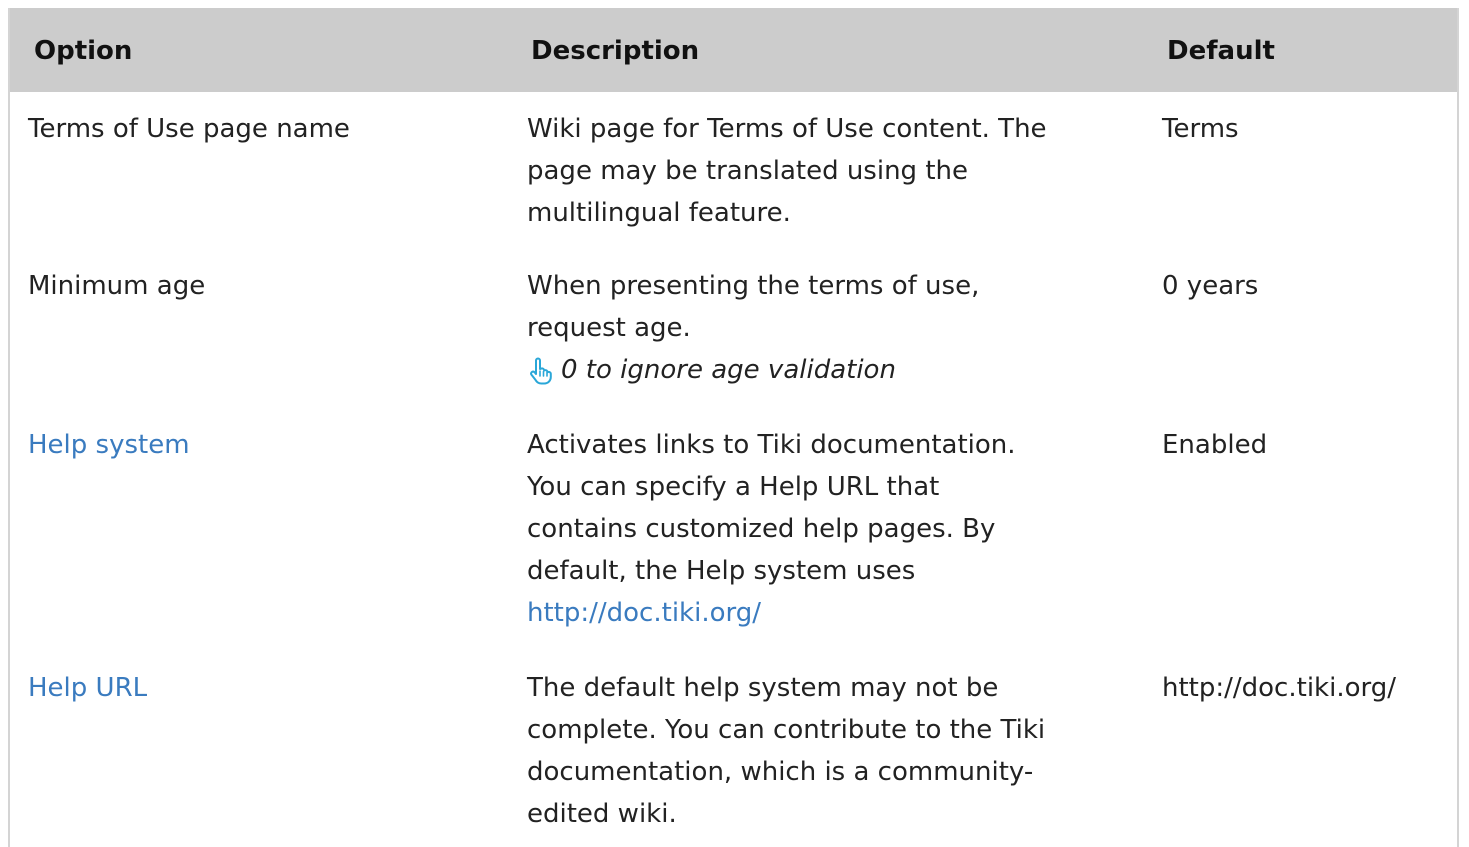 This screenshot has width=1469, height=847. I want to click on option-help-system-link: Help system, so click(109, 445).